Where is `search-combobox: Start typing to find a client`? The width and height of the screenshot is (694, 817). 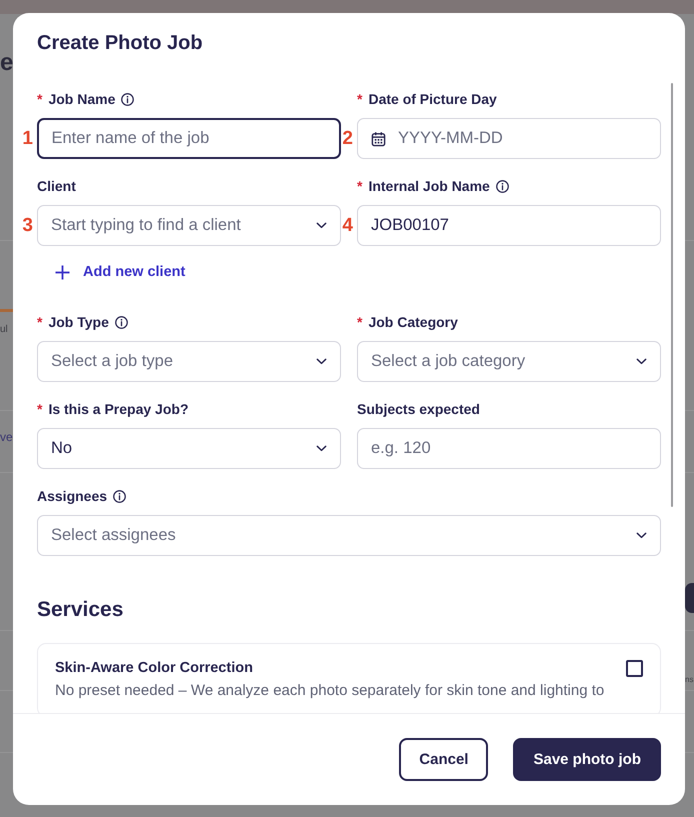
search-combobox: Start typing to find a client is located at coordinates (189, 225).